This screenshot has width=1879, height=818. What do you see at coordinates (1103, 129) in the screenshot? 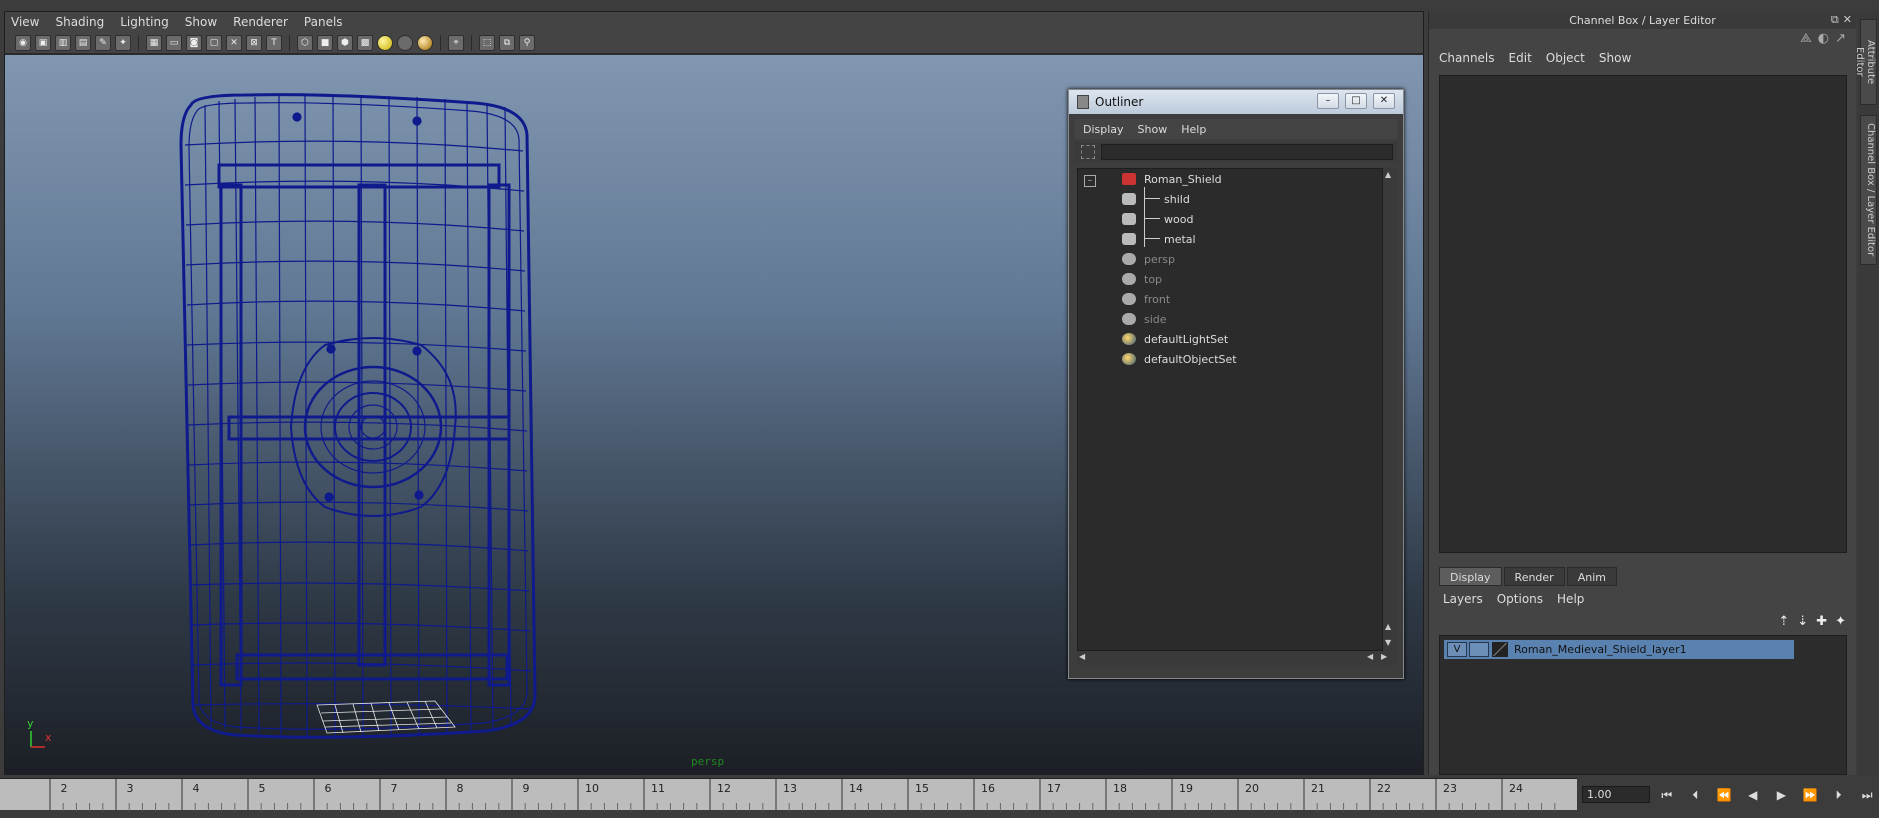
I see `outliner-menu-display: Display` at bounding box center [1103, 129].